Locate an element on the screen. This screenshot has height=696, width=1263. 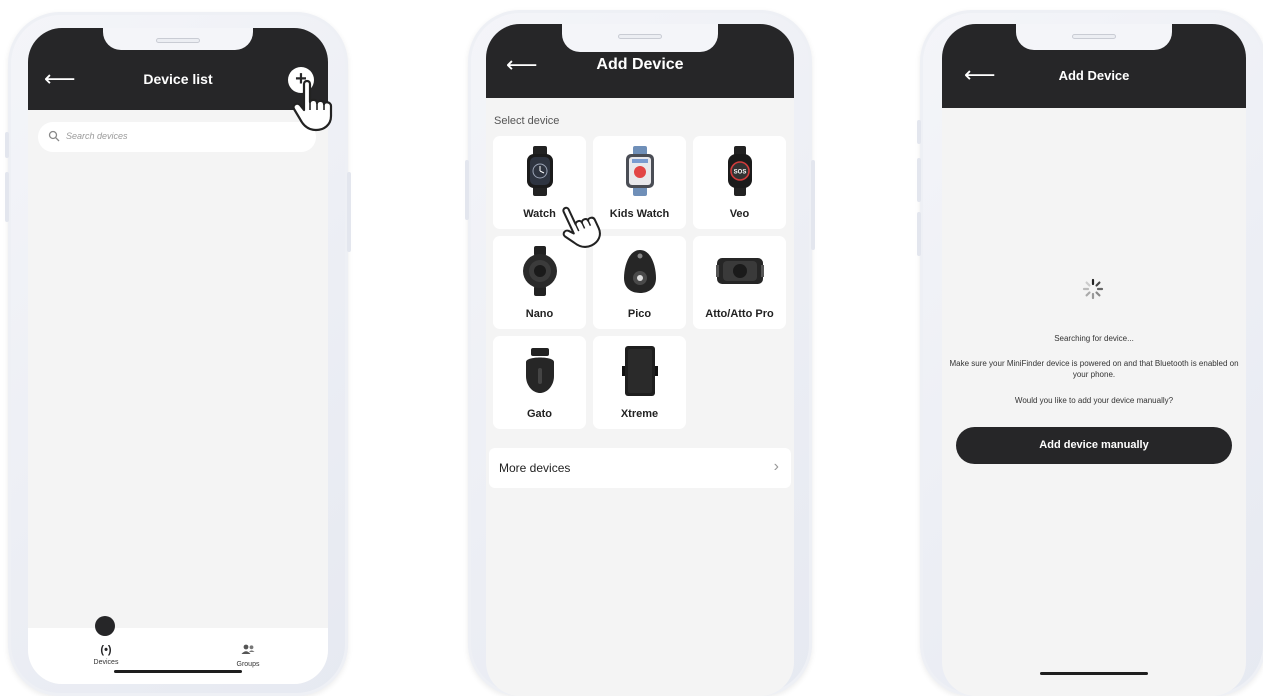
kids-watch-icon is located at coordinates (639, 171).